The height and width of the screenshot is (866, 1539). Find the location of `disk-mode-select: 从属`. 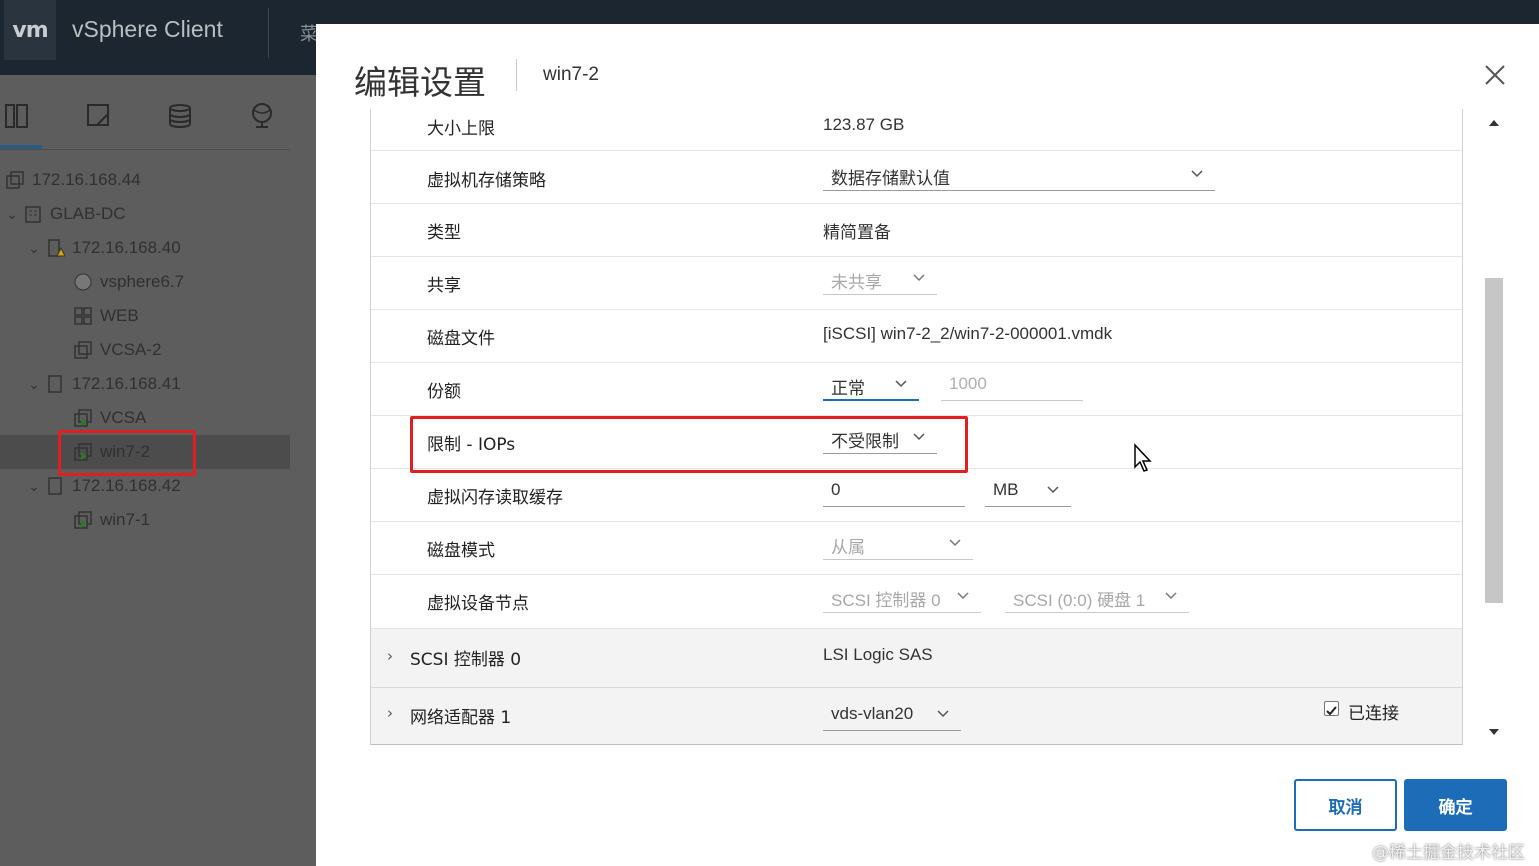

disk-mode-select: 从属 is located at coordinates (898, 545).